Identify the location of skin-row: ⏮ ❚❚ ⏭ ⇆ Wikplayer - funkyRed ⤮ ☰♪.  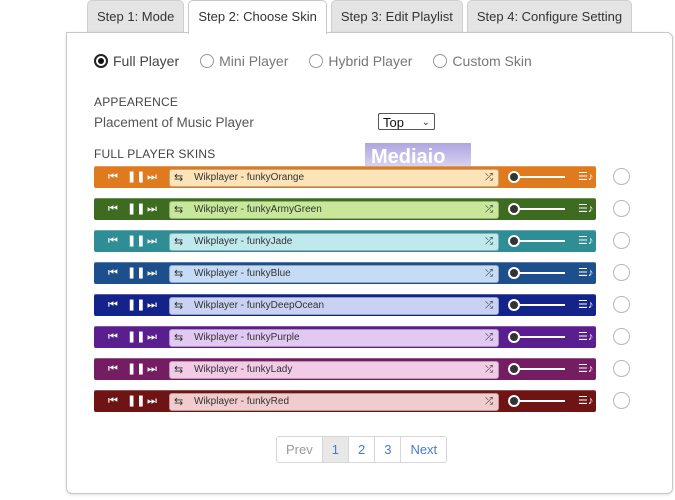
(374, 401).